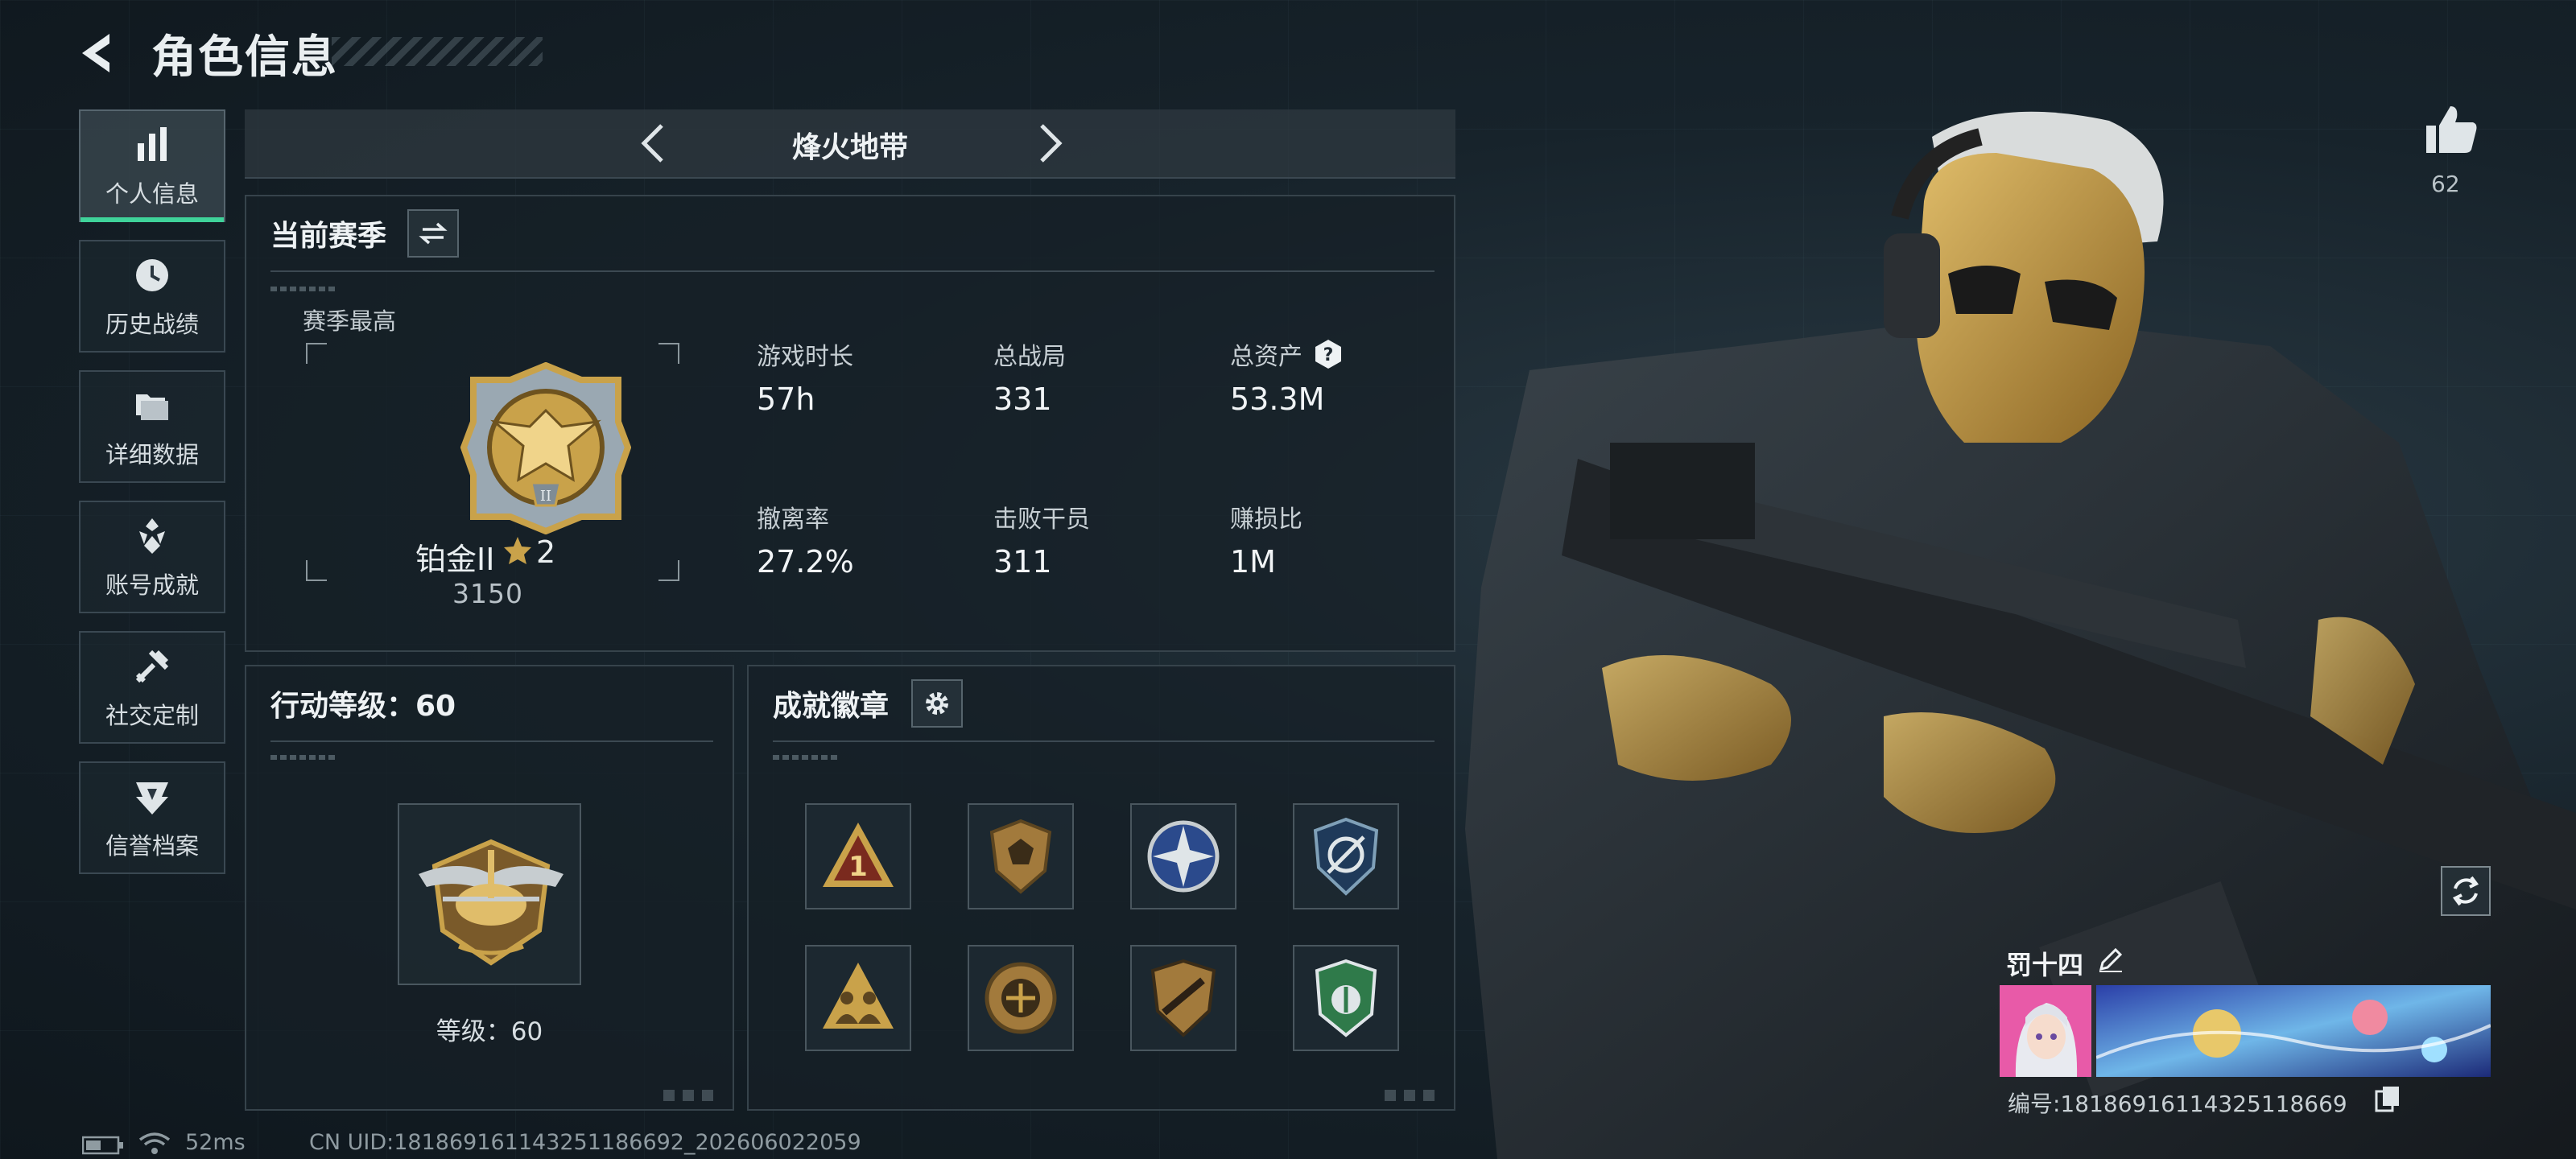 The height and width of the screenshot is (1159, 2576). I want to click on stat-label: 击败干员, so click(1041, 519).